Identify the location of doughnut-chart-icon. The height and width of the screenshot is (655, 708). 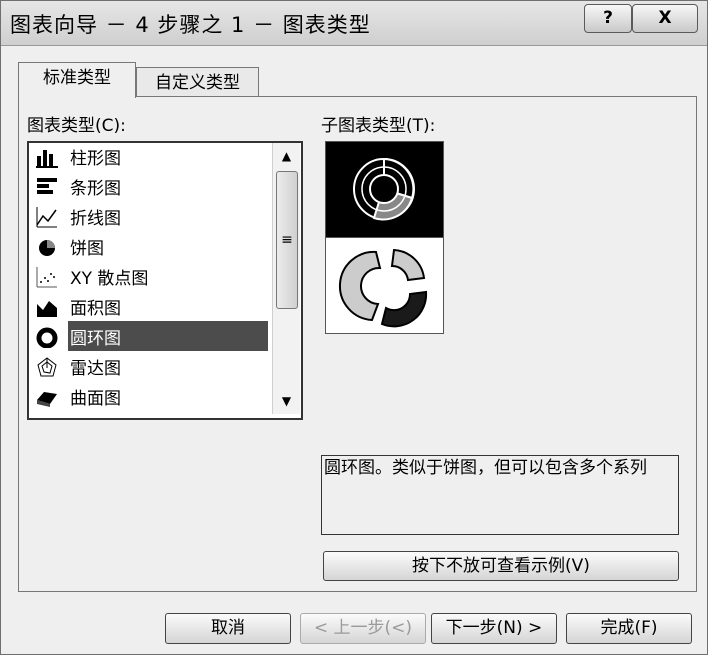
(47, 337).